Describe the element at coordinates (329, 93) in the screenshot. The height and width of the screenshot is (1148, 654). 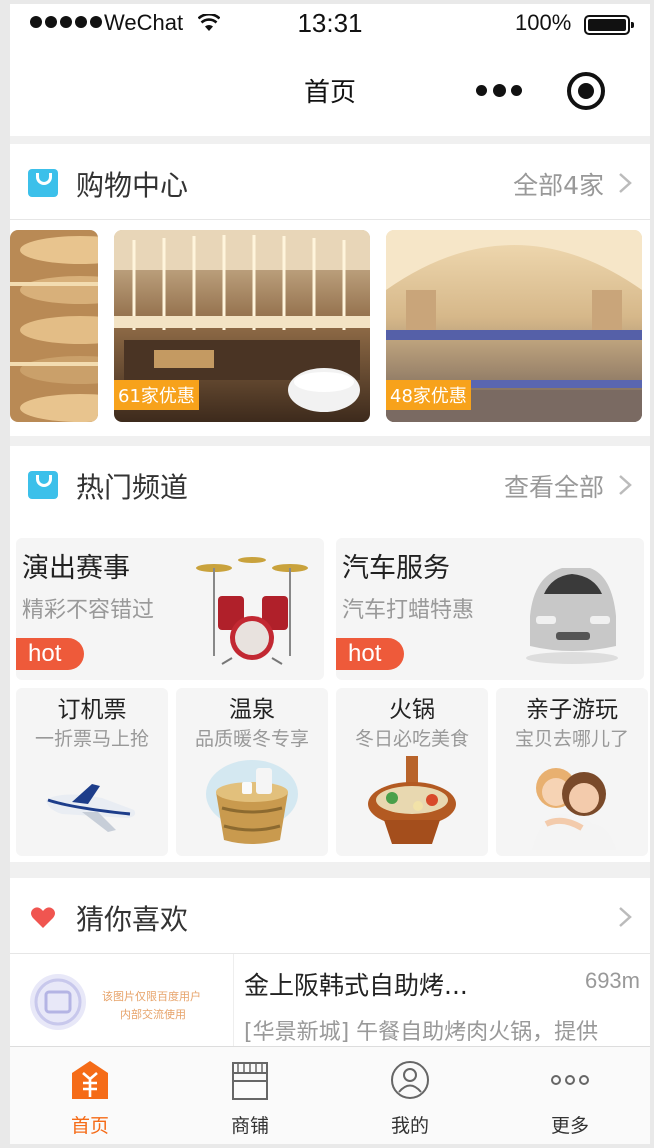
I see `page-title: 首页` at that location.